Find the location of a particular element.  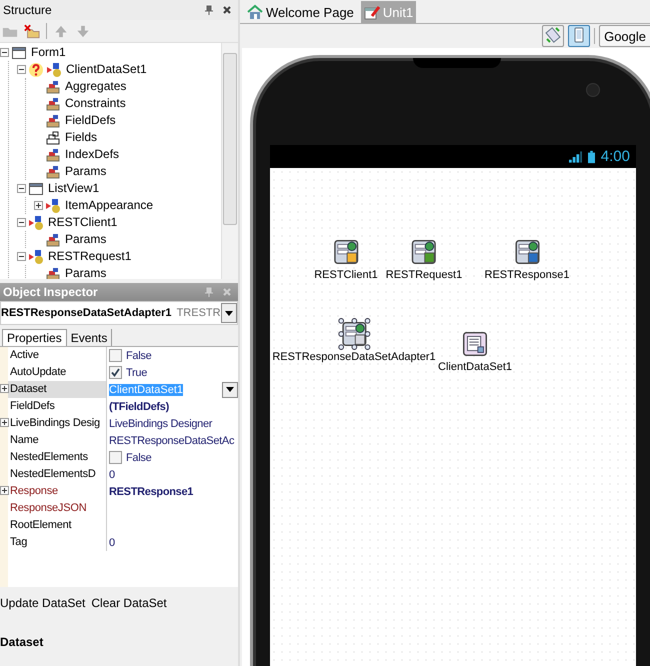

property-value: LiveBindings Designer is located at coordinates (160, 424).